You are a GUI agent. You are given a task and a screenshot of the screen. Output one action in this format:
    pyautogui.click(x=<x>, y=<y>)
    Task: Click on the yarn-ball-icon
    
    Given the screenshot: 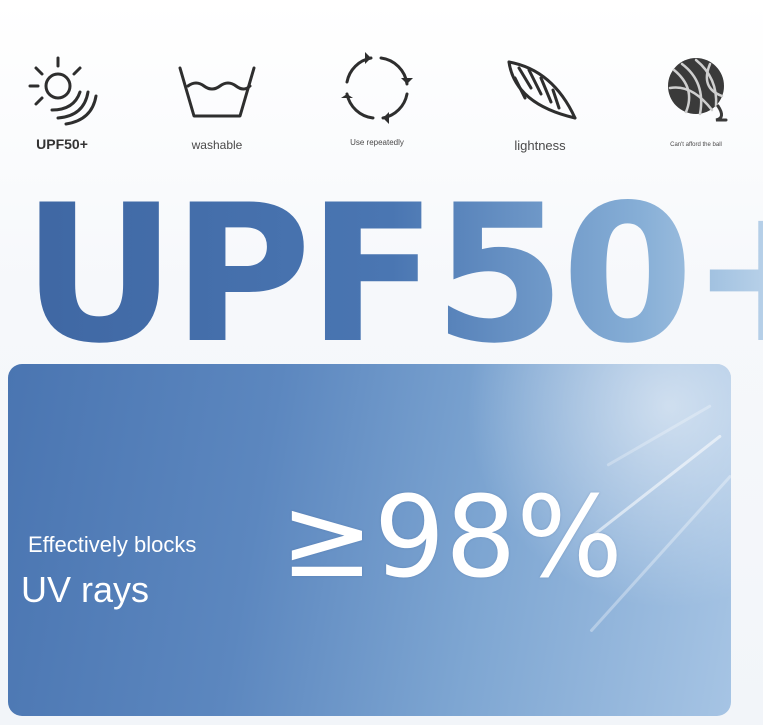 What is the action you would take?
    pyautogui.click(x=696, y=88)
    